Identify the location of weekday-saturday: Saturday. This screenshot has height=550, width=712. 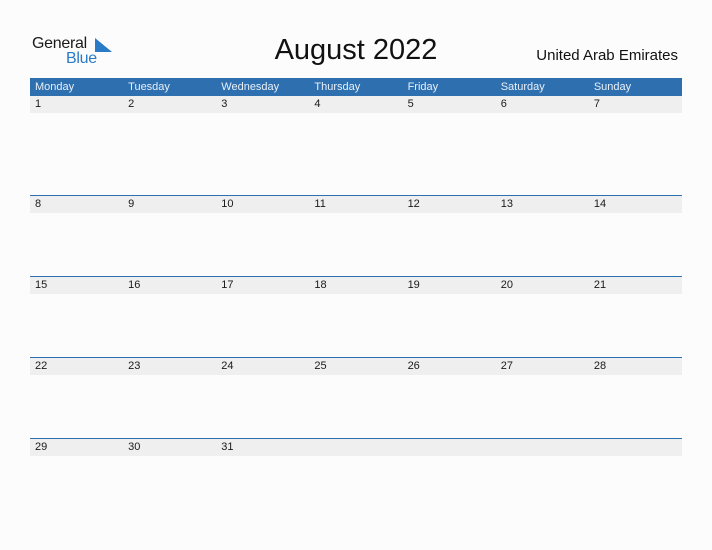
(522, 87).